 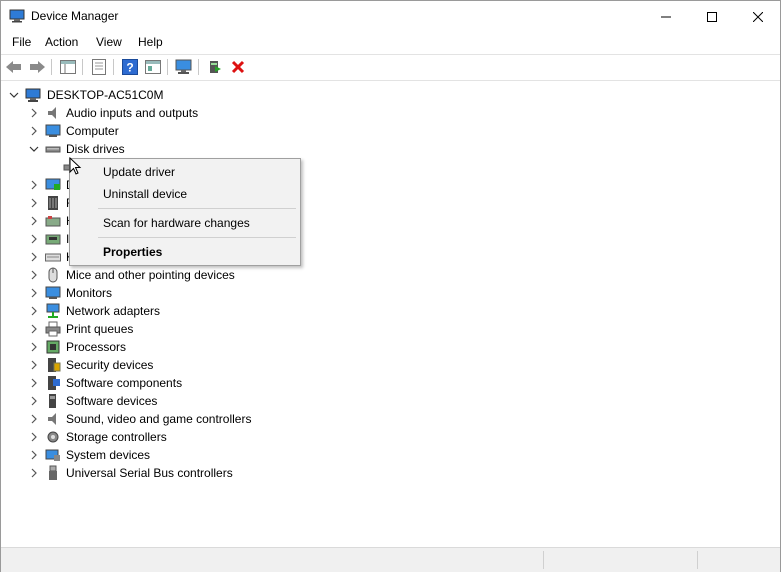 I want to click on properties-button, so click(x=99, y=67).